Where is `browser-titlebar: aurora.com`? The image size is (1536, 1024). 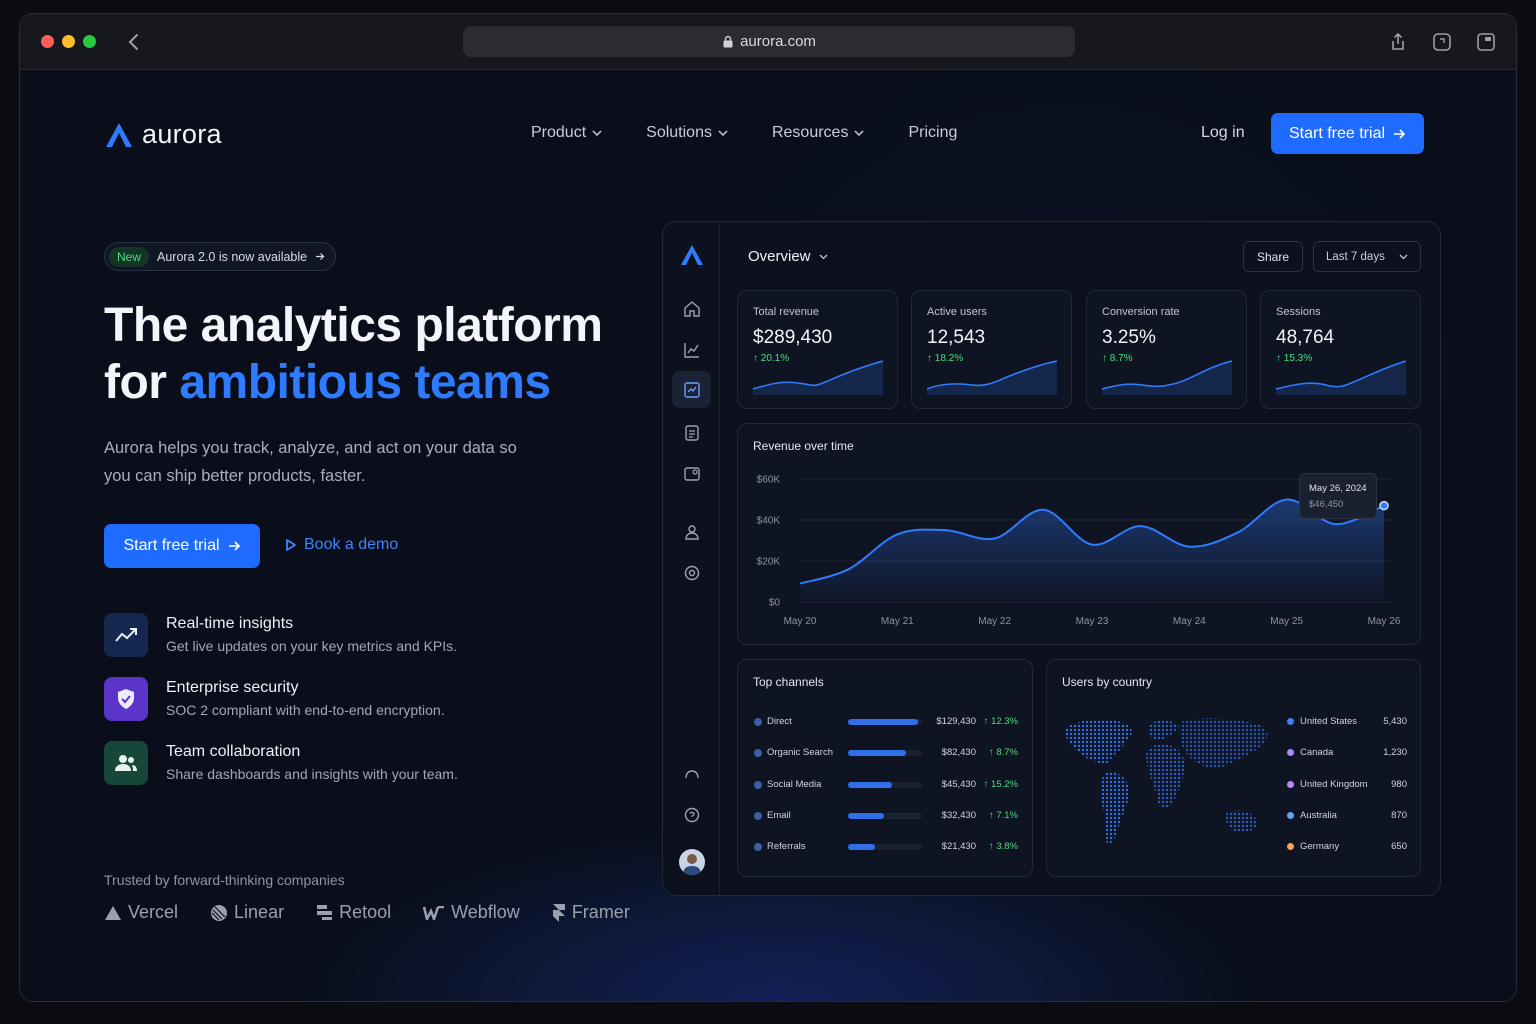
browser-titlebar: aurora.com is located at coordinates (768, 42).